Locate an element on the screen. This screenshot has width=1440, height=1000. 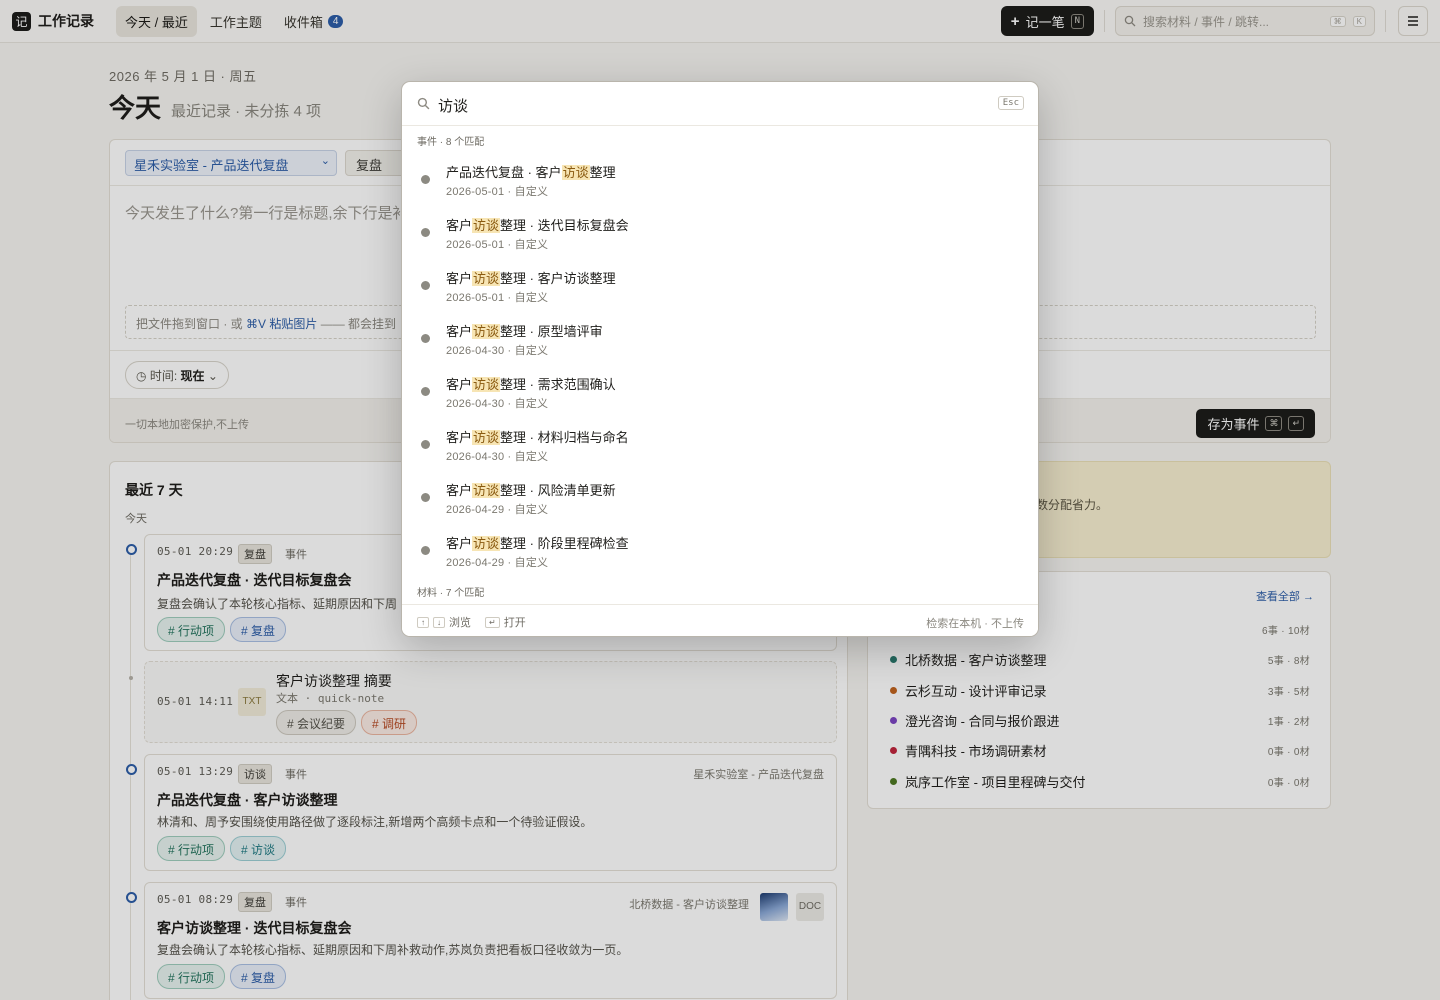
result-title: 产品迭代复盘 · 客户访谈整理 is located at coordinates (531, 171).